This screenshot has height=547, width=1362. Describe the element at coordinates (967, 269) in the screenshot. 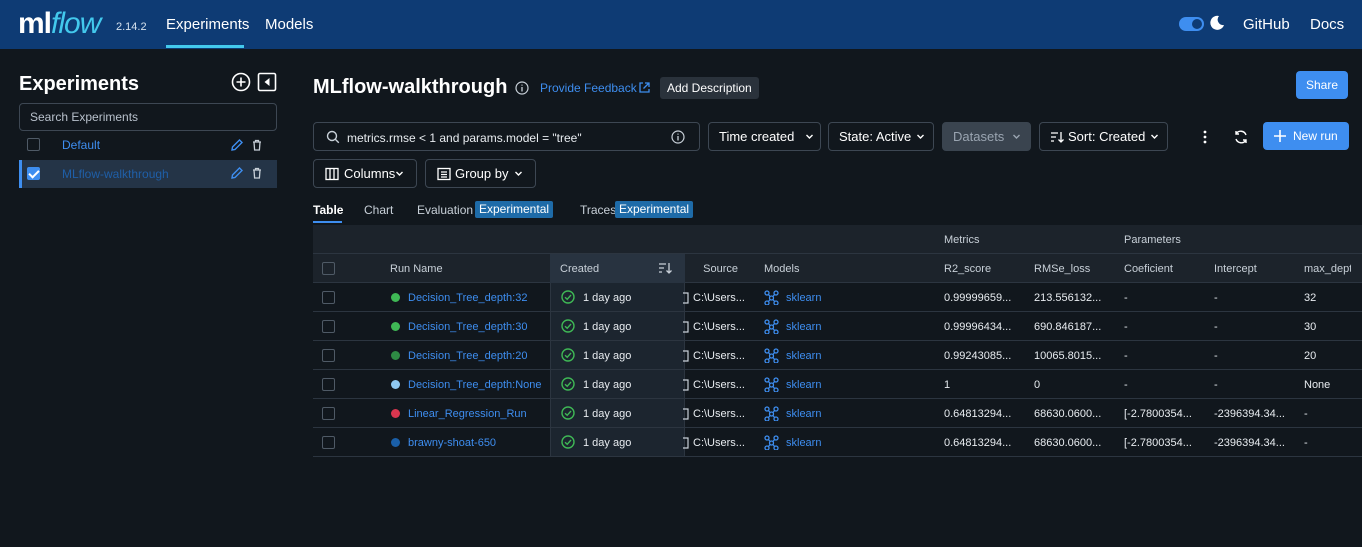

I see `r2-score-header: R2_score` at that location.